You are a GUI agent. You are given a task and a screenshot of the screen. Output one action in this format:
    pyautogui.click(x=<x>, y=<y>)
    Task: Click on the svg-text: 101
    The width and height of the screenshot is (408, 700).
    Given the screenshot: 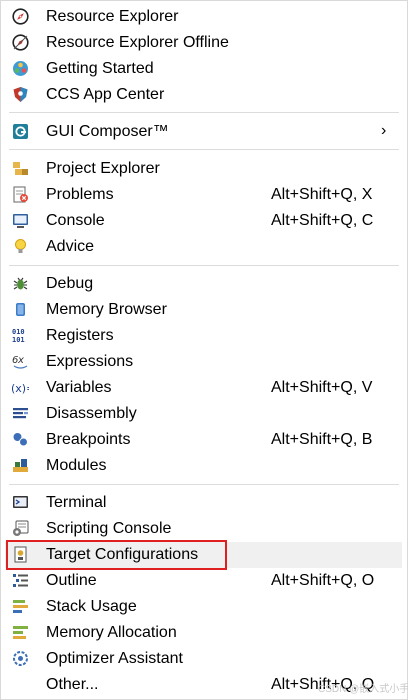 What is the action you would take?
    pyautogui.click(x=18, y=340)
    